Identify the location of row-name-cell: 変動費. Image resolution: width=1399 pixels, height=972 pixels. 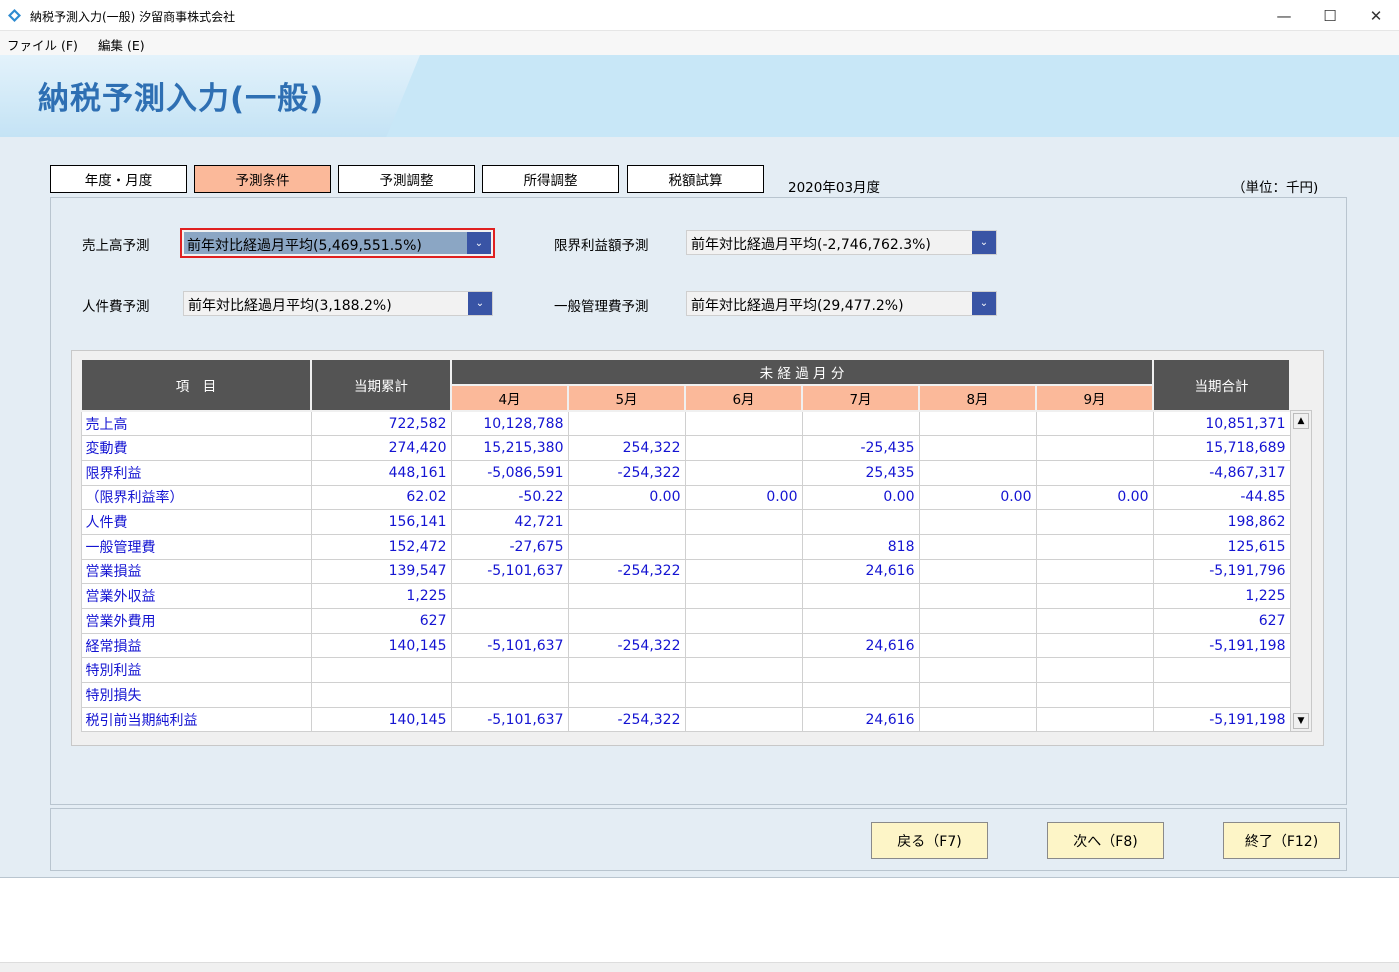
(196, 448).